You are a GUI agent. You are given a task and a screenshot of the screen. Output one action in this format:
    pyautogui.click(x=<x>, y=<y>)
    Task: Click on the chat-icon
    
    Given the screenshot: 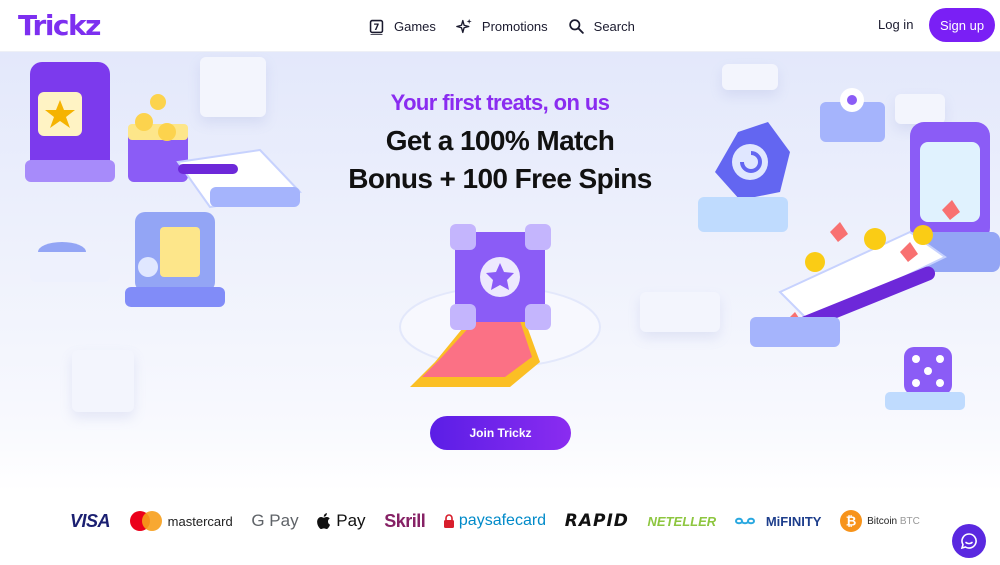 What is the action you would take?
    pyautogui.click(x=968, y=541)
    